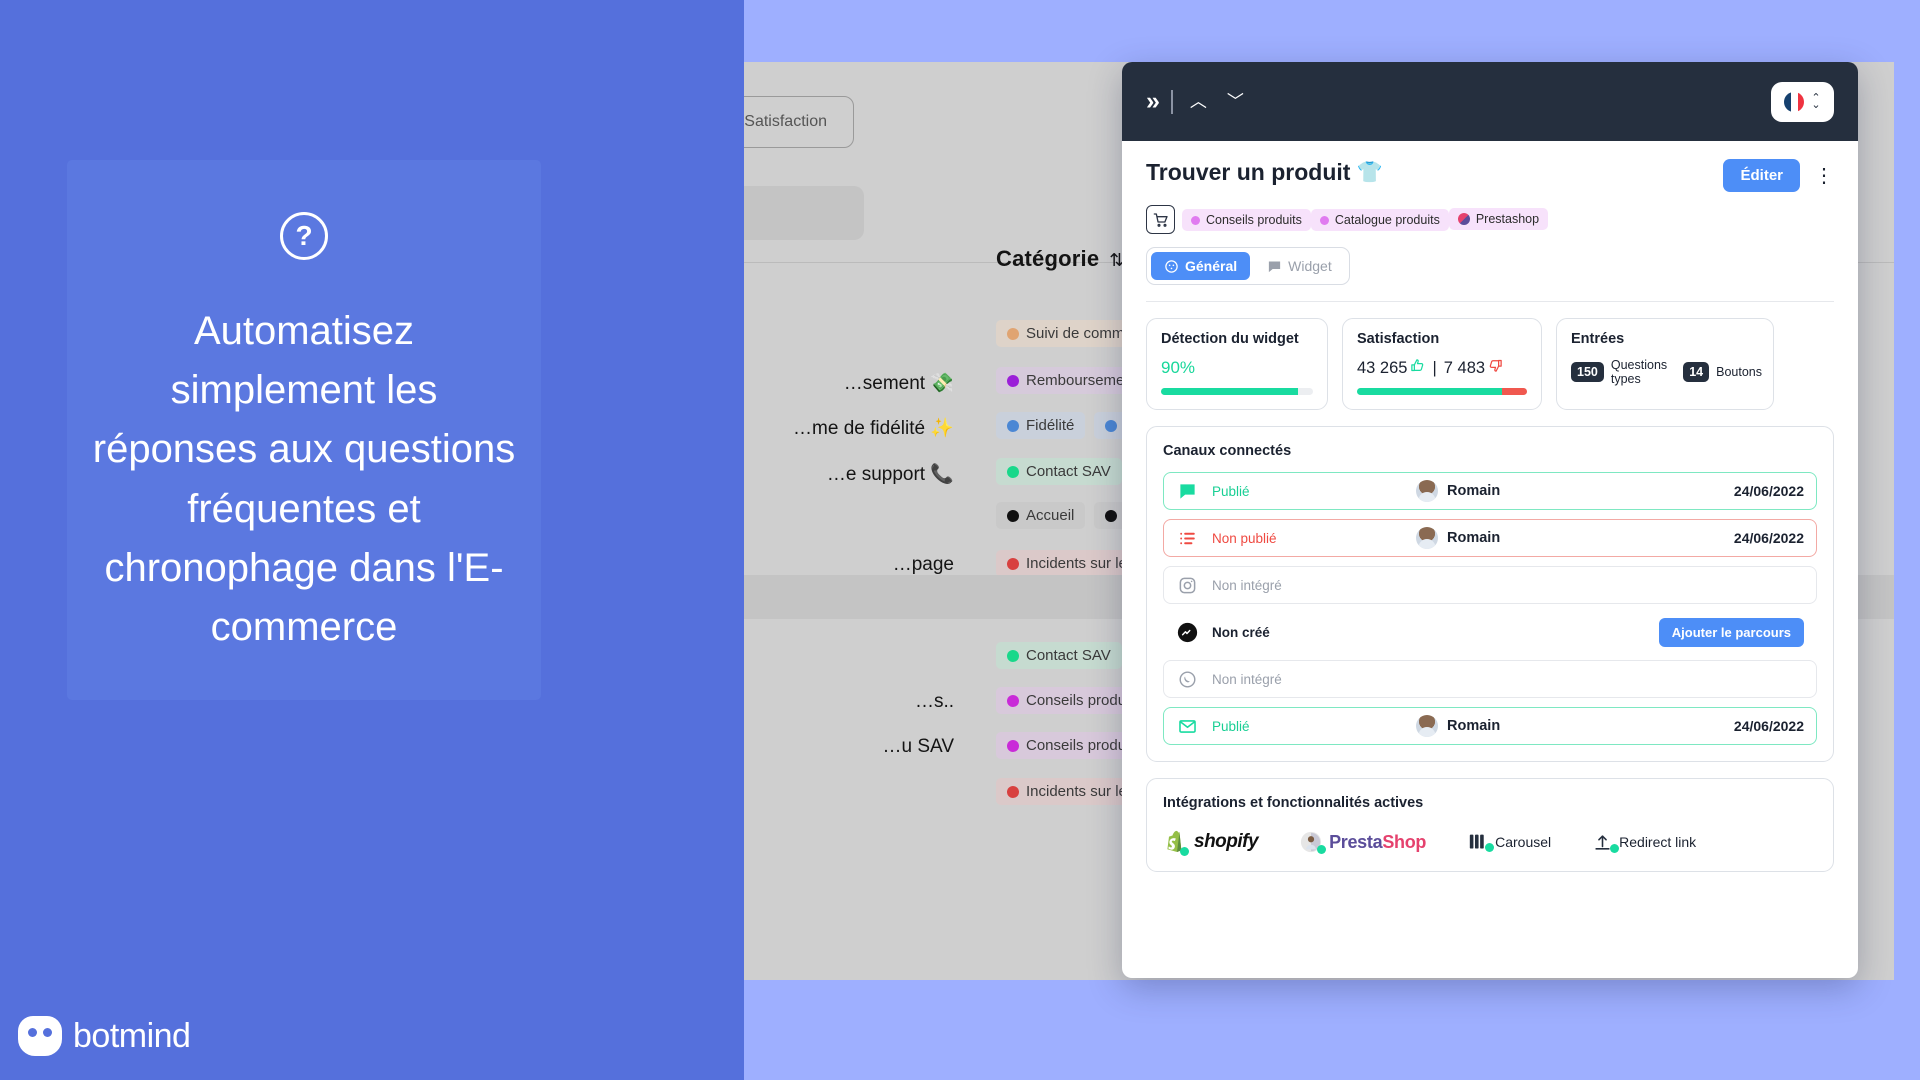 The image size is (1920, 1080). What do you see at coordinates (1639, 372) in the screenshot?
I see `entry-label: Questions types` at bounding box center [1639, 372].